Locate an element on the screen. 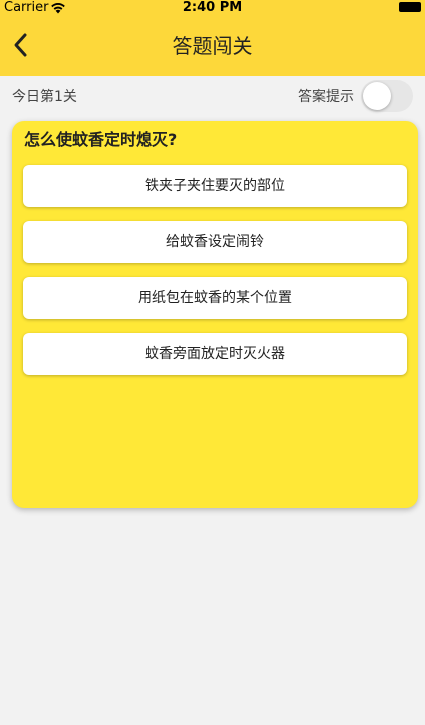  battery-icon is located at coordinates (410, 7).